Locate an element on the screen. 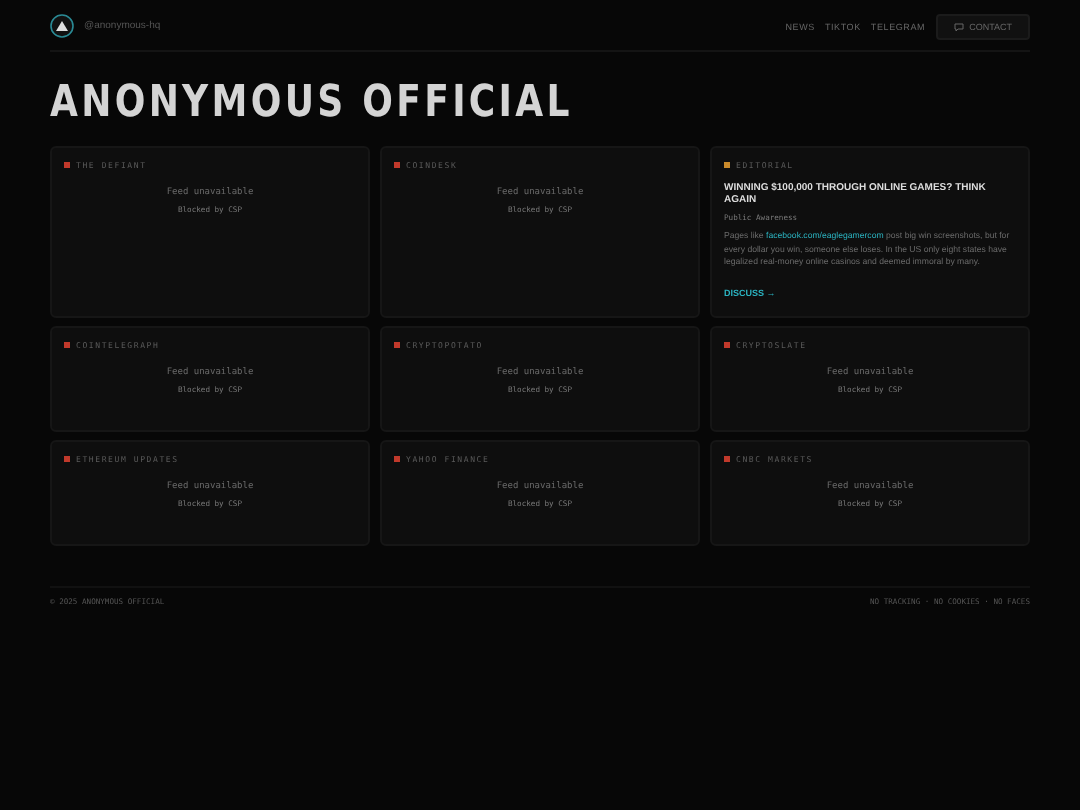 The image size is (1080, 810). logo-icon is located at coordinates (62, 26).